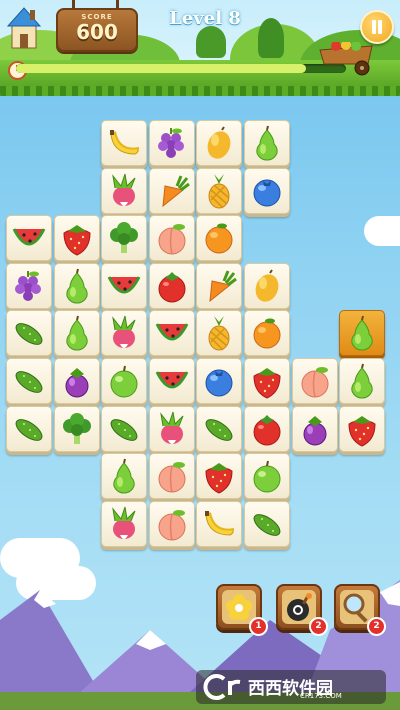 This screenshot has width=400, height=710. I want to click on watermark-logo, so click(222, 687).